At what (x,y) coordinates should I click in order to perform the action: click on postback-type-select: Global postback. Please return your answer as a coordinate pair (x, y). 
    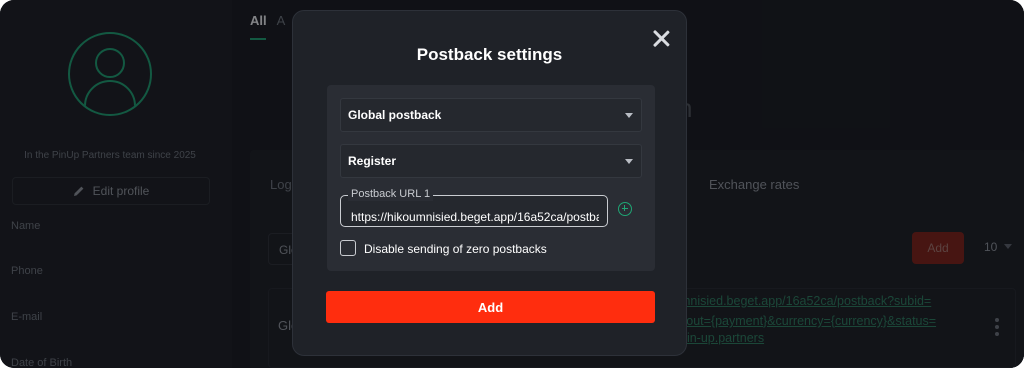
    Looking at the image, I should click on (491, 115).